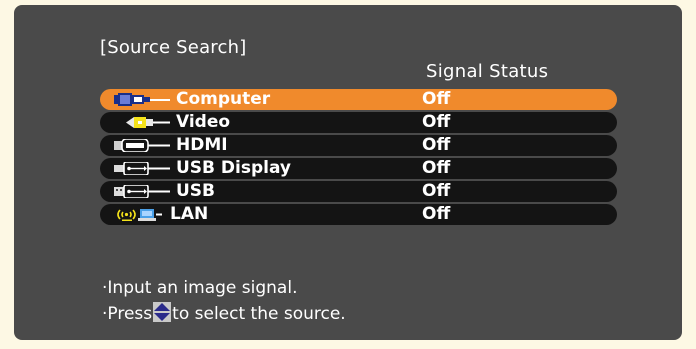 The height and width of the screenshot is (349, 696). Describe the element at coordinates (223, 99) in the screenshot. I see `source-label: Computer` at that location.